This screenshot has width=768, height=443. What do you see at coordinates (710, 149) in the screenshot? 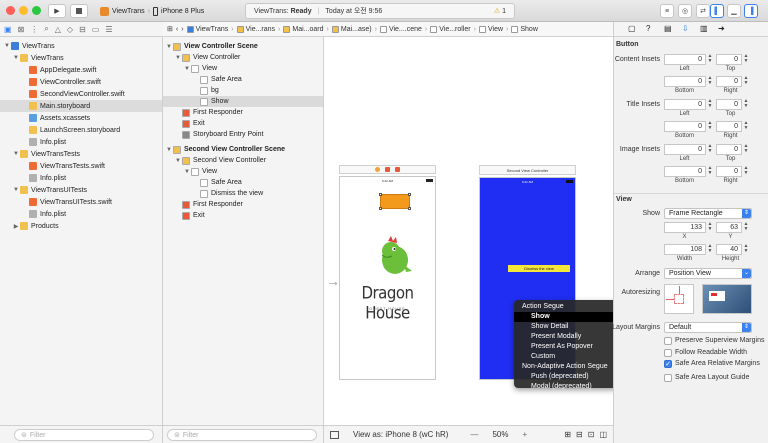
I see `image-insets-left-stepper: ▲ ▼` at bounding box center [710, 149].